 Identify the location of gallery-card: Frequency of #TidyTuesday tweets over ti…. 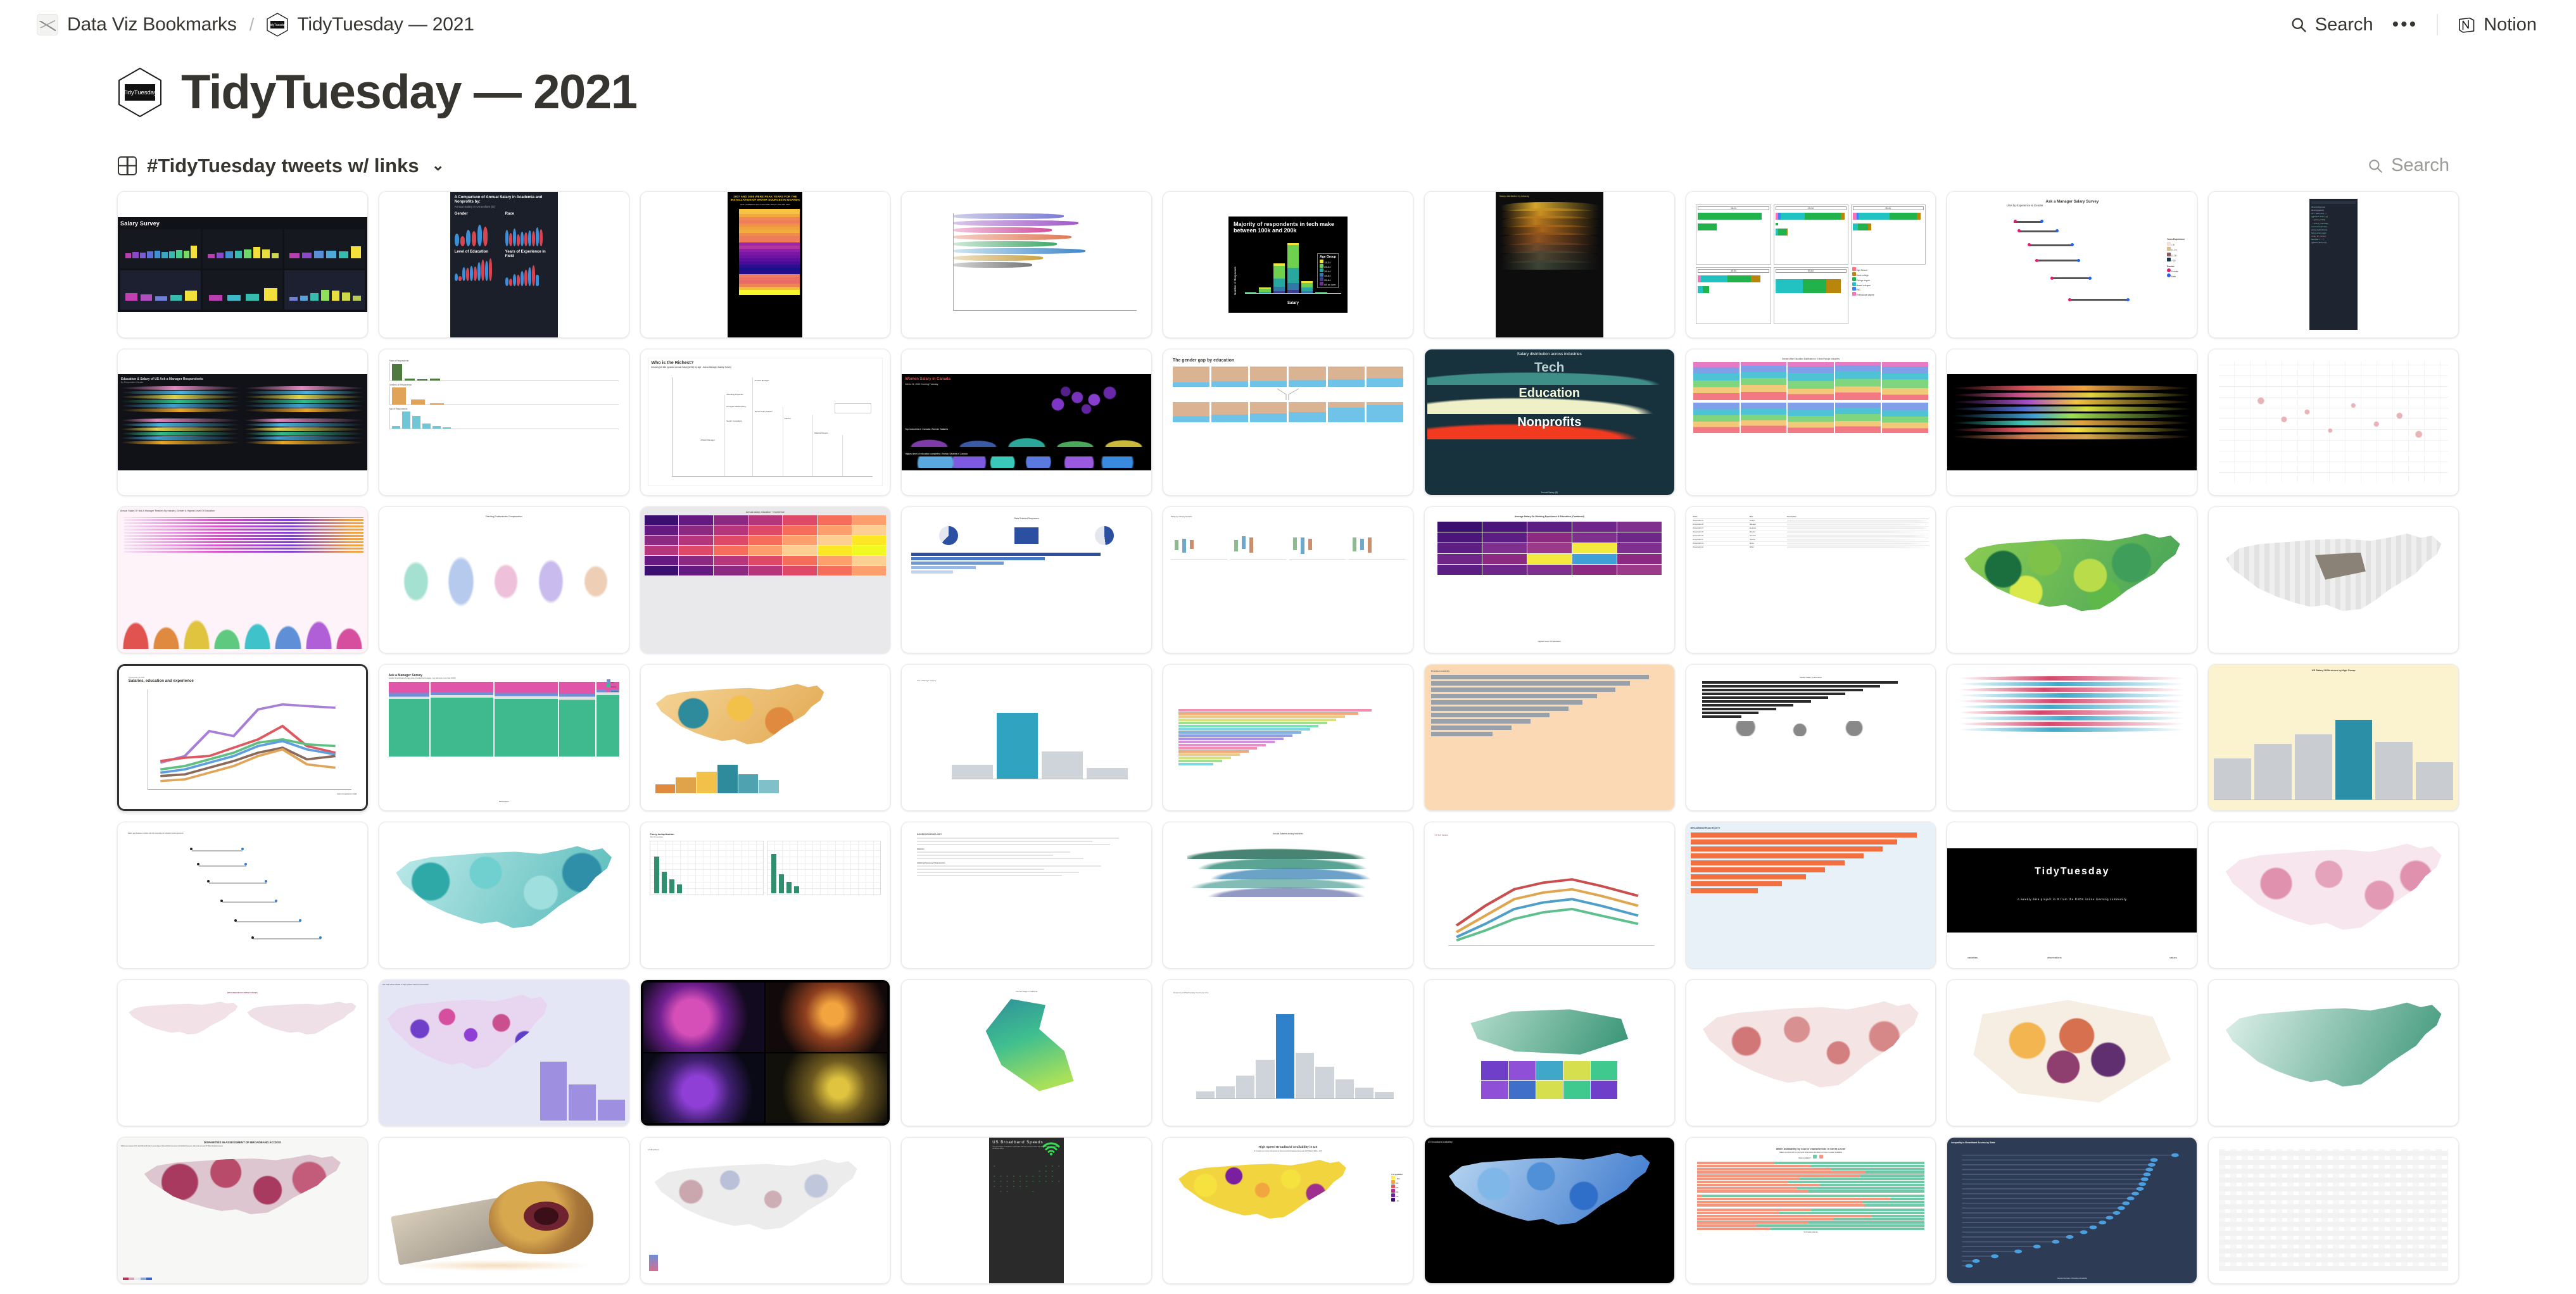
(1288, 1052).